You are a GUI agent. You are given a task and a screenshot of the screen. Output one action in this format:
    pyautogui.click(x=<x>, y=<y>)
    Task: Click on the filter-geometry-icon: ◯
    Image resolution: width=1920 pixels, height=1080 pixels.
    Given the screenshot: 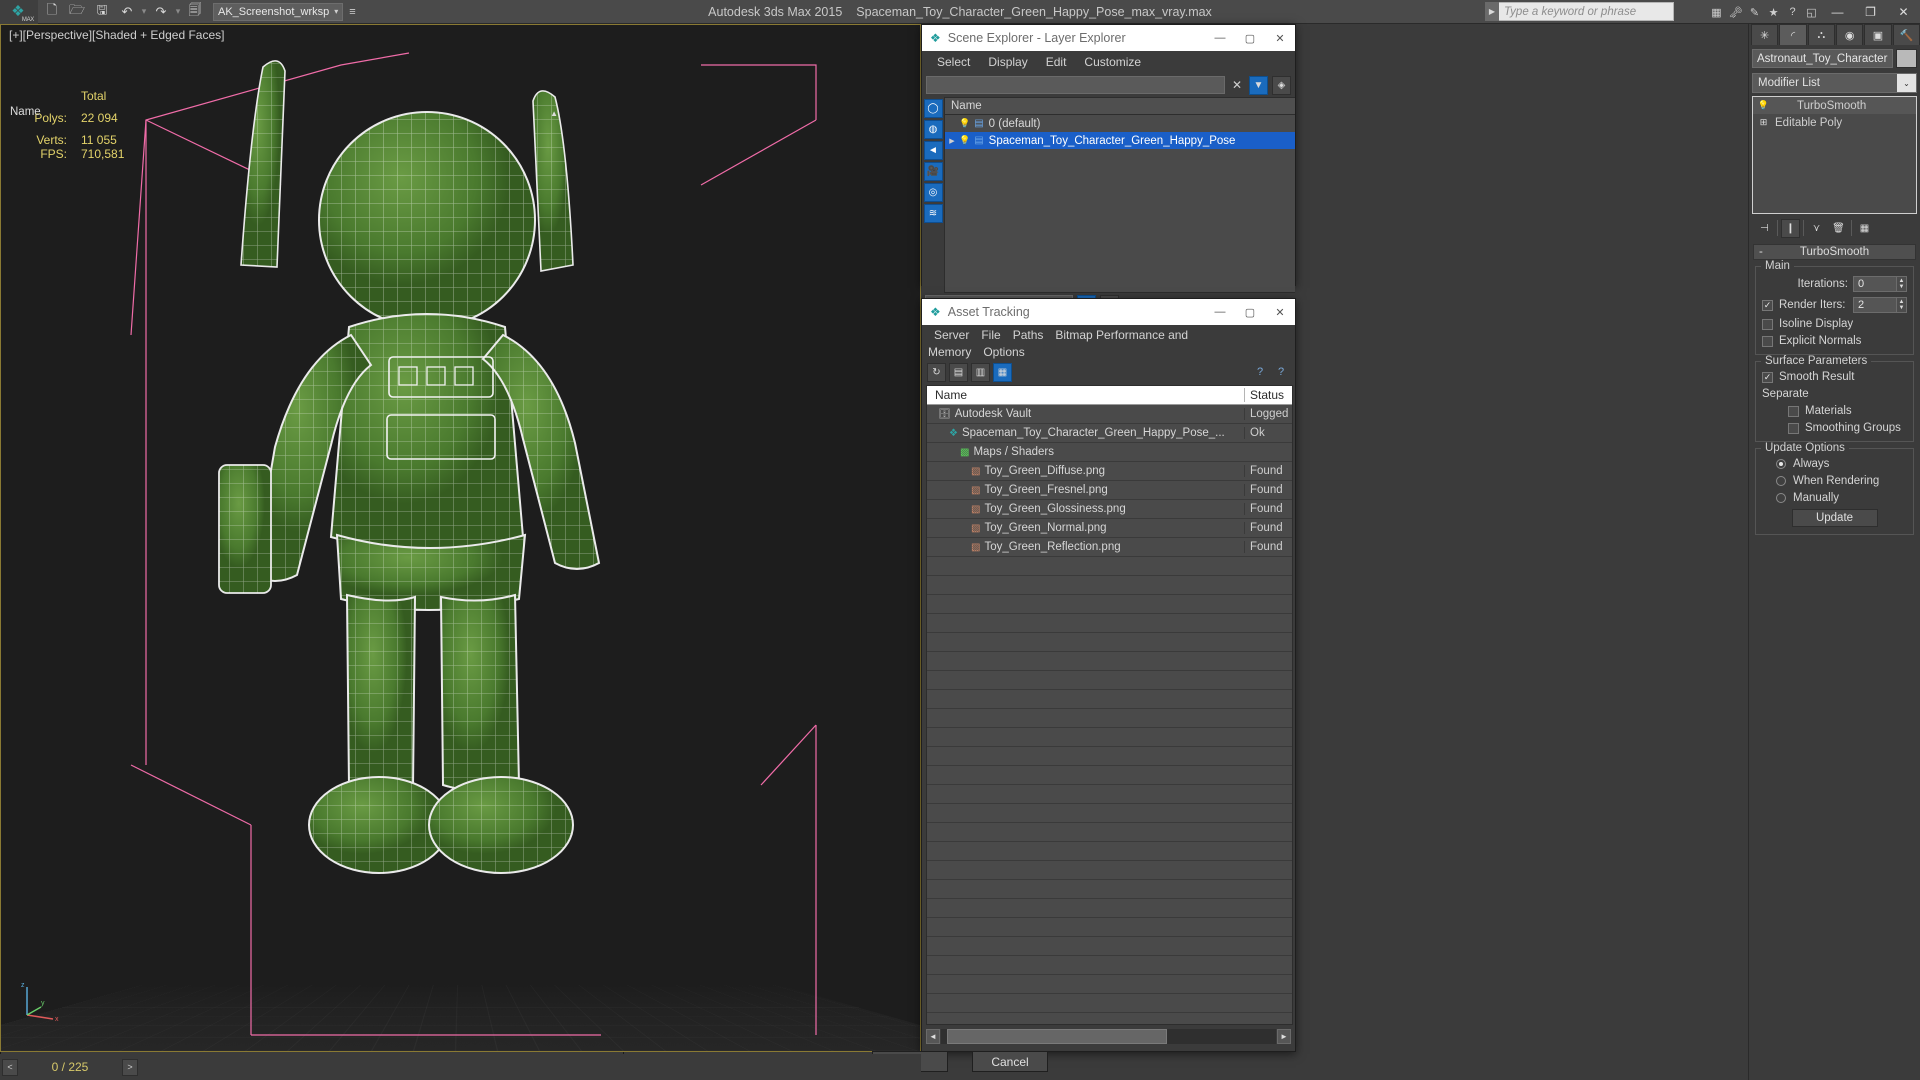 What is the action you would take?
    pyautogui.click(x=933, y=108)
    